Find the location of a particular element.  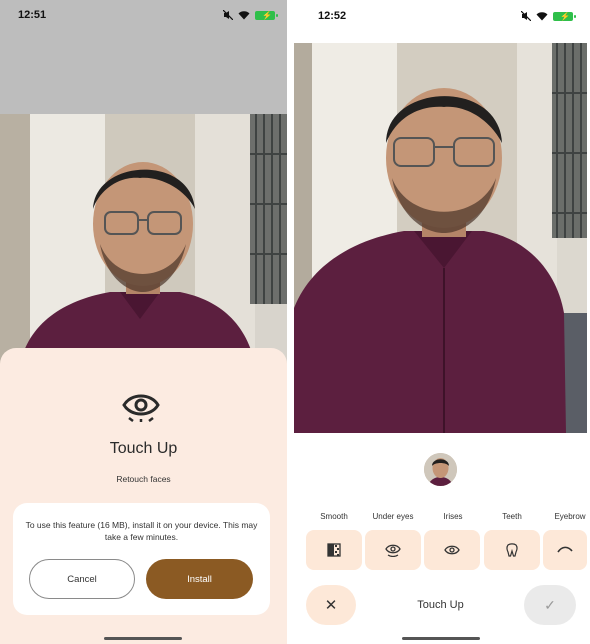

tool-label-eyebrow: Eyebrow is located at coordinates (570, 516).